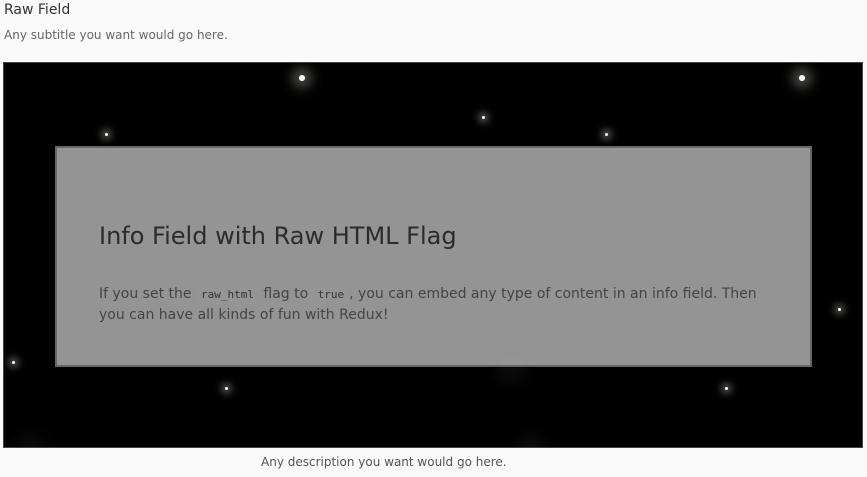 This screenshot has height=477, width=867. What do you see at coordinates (285, 294) in the screenshot?
I see `info-text: flag to` at bounding box center [285, 294].